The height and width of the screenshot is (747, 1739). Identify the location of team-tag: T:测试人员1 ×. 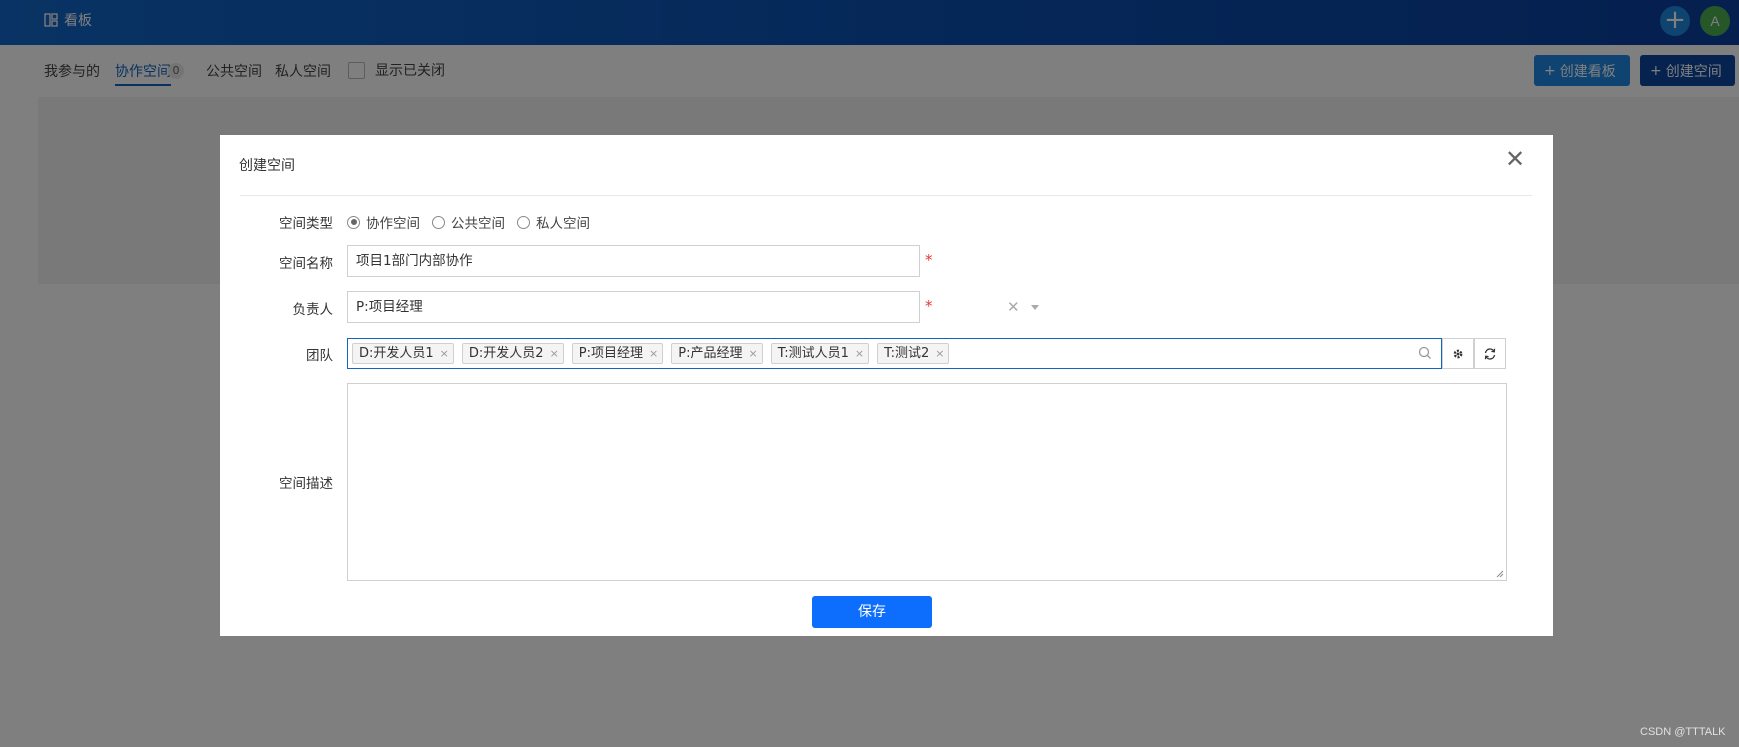
(820, 353).